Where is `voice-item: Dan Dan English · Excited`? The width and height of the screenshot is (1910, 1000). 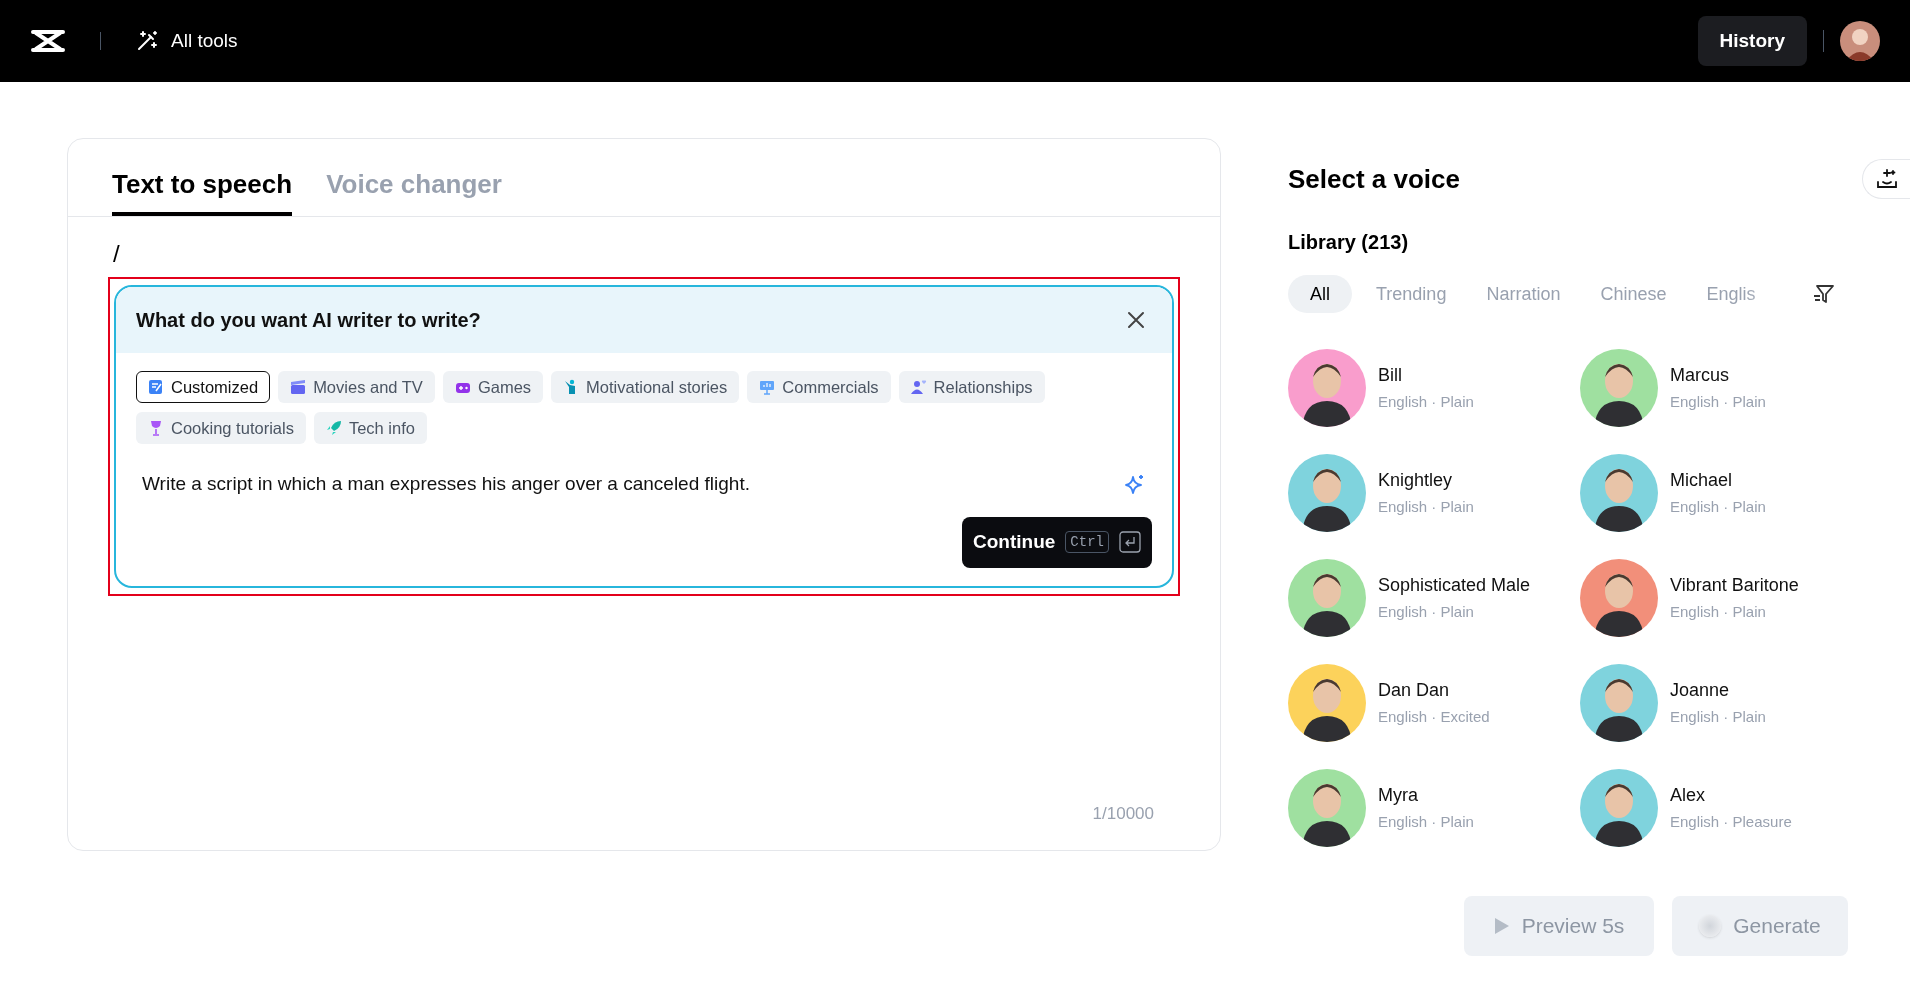
voice-item: Dan Dan English · Excited is located at coordinates (1434, 703).